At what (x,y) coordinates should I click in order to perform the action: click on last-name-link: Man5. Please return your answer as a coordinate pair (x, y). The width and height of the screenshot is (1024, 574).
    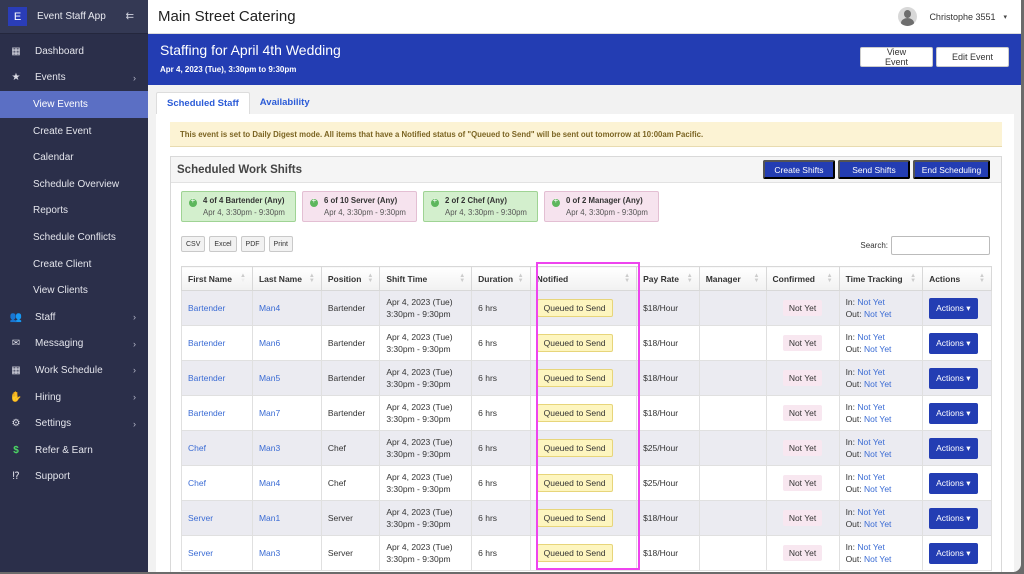
    Looking at the image, I should click on (269, 378).